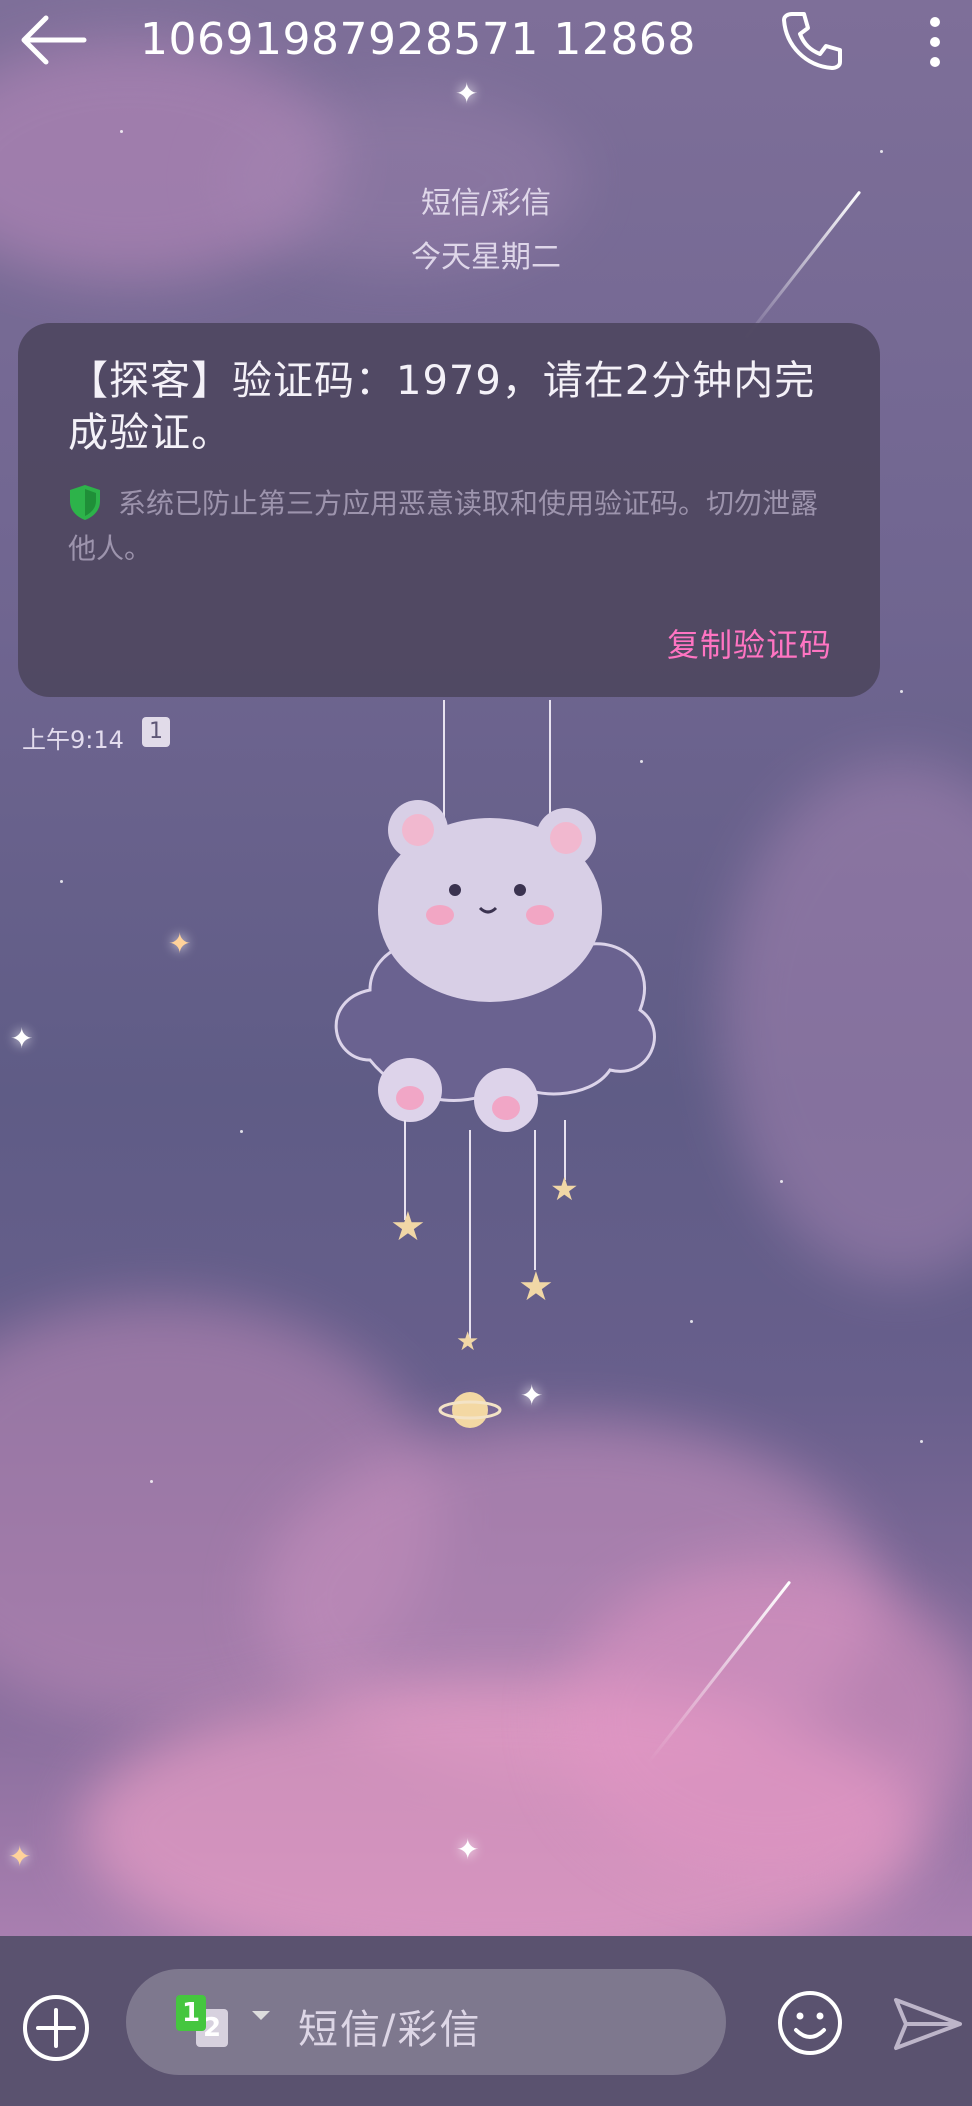  I want to click on app-header: 10691987928571 12868, so click(486, 43).